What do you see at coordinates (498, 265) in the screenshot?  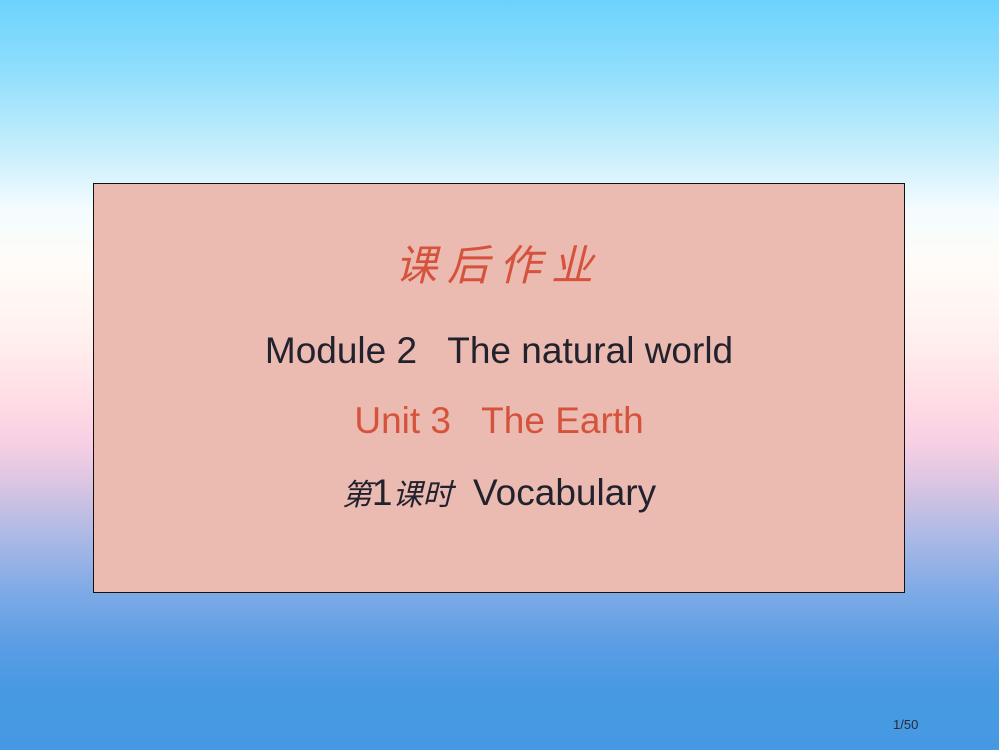 I see `homework-title: 课后作业` at bounding box center [498, 265].